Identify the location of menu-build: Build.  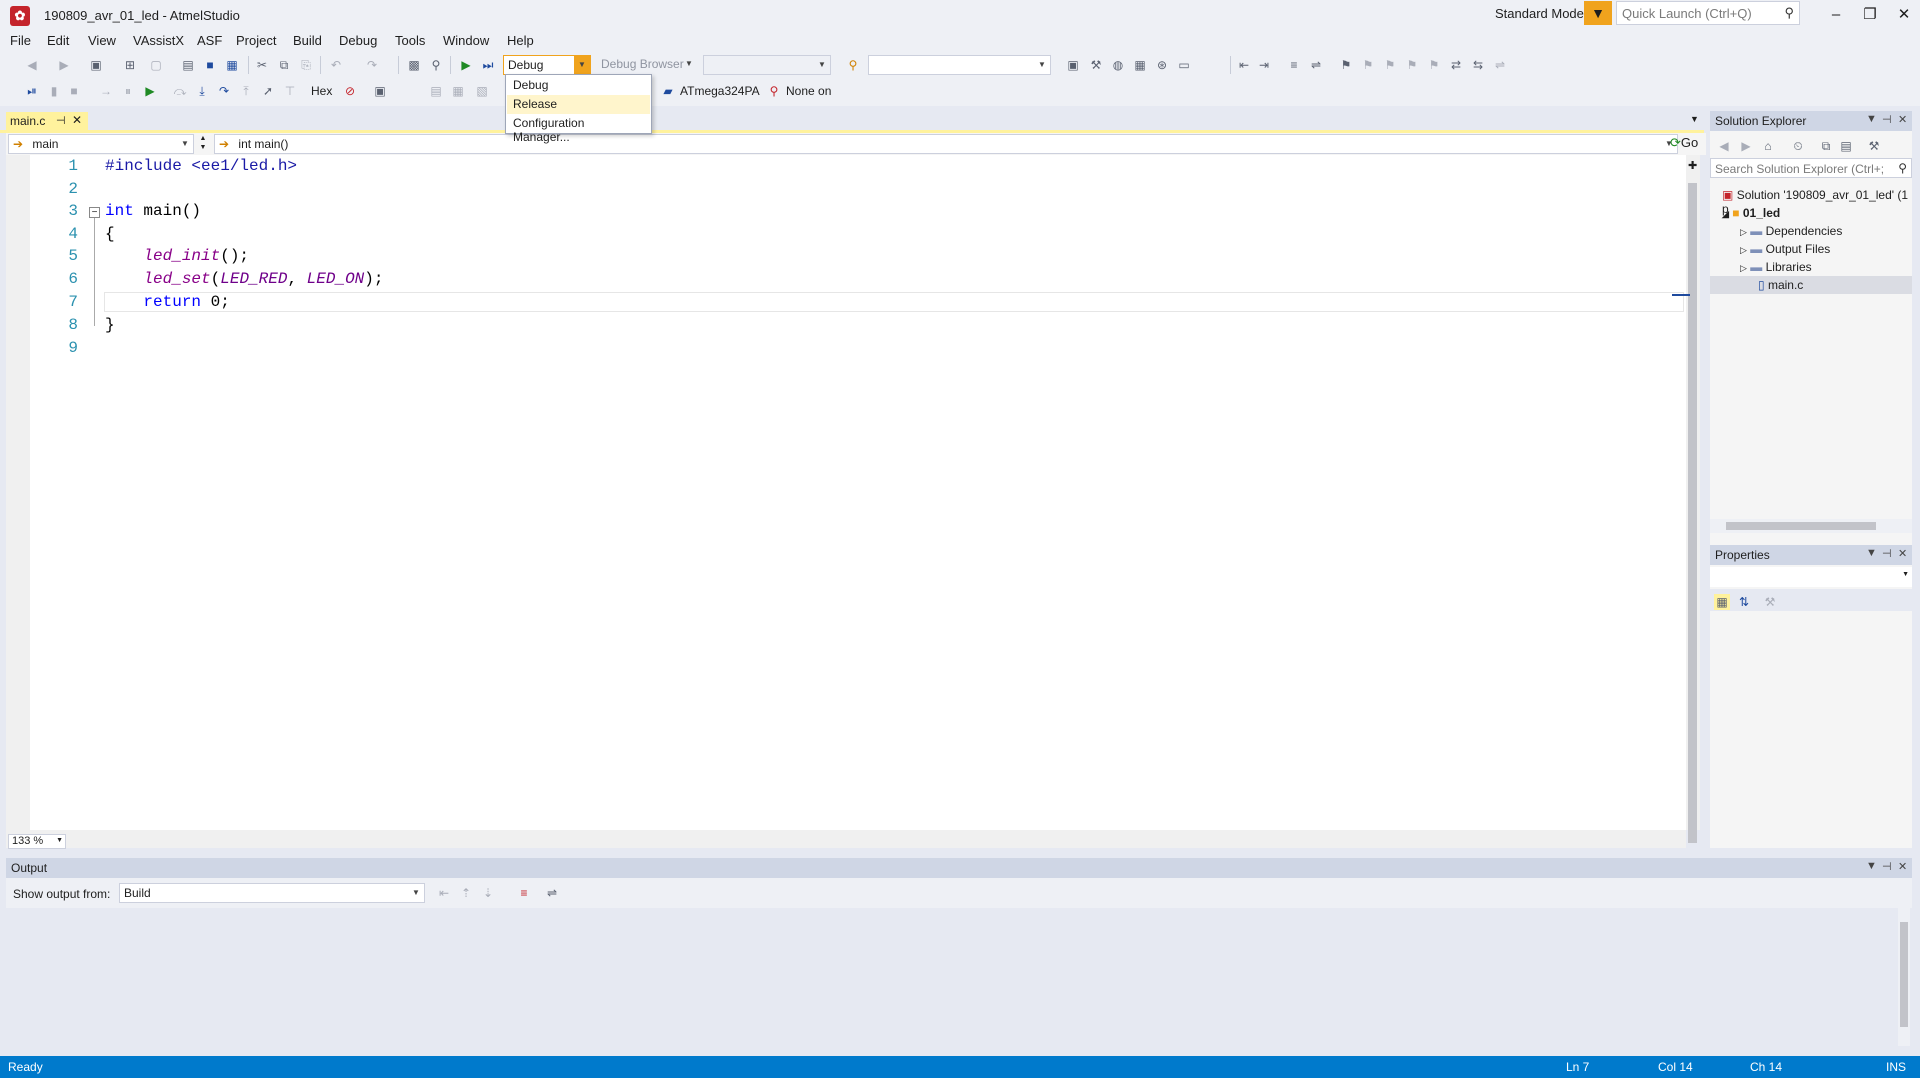
(307, 40).